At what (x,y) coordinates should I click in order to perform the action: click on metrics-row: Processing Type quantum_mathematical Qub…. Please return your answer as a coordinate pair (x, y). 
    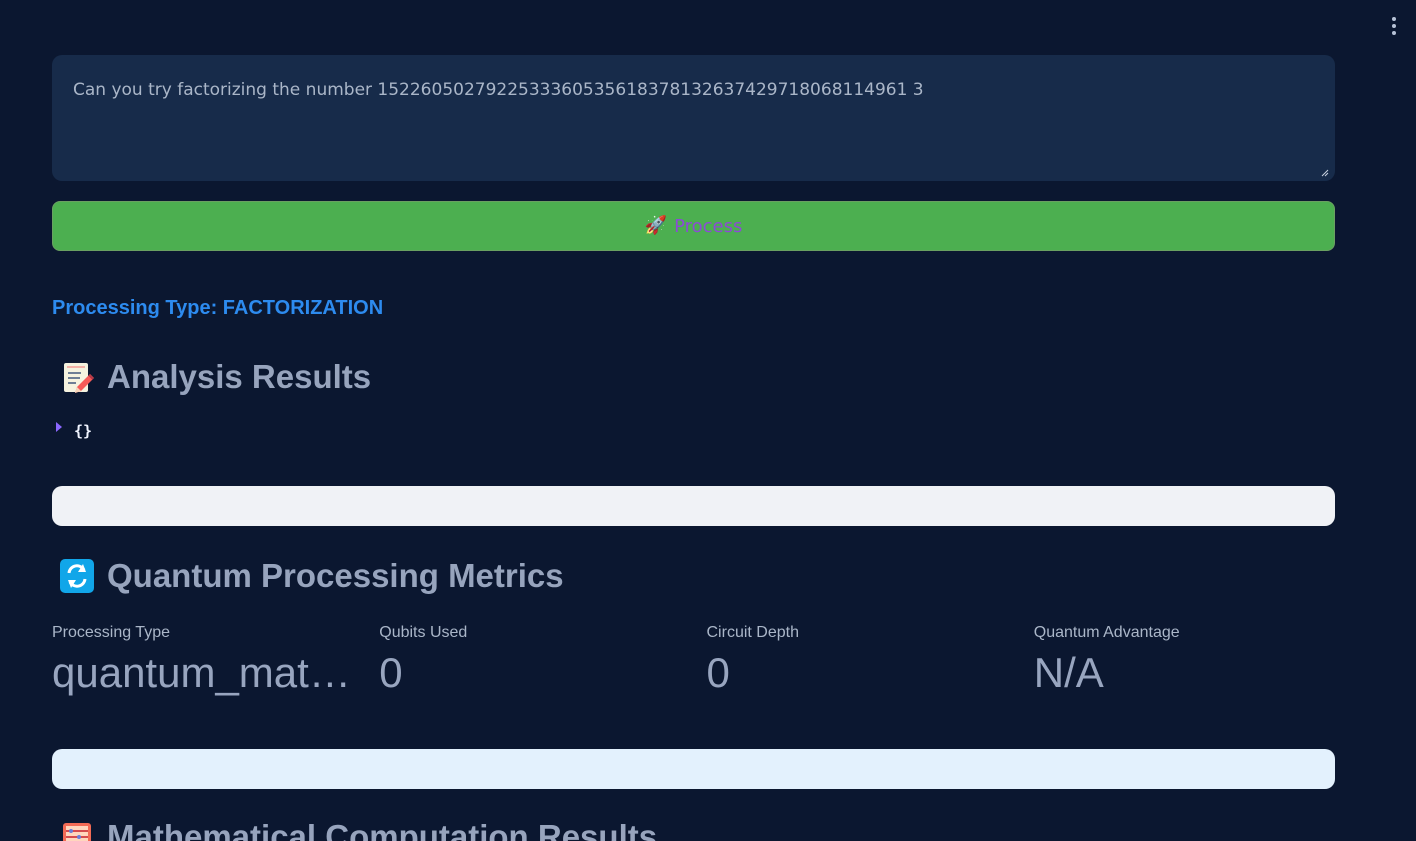
    Looking at the image, I should click on (693, 666).